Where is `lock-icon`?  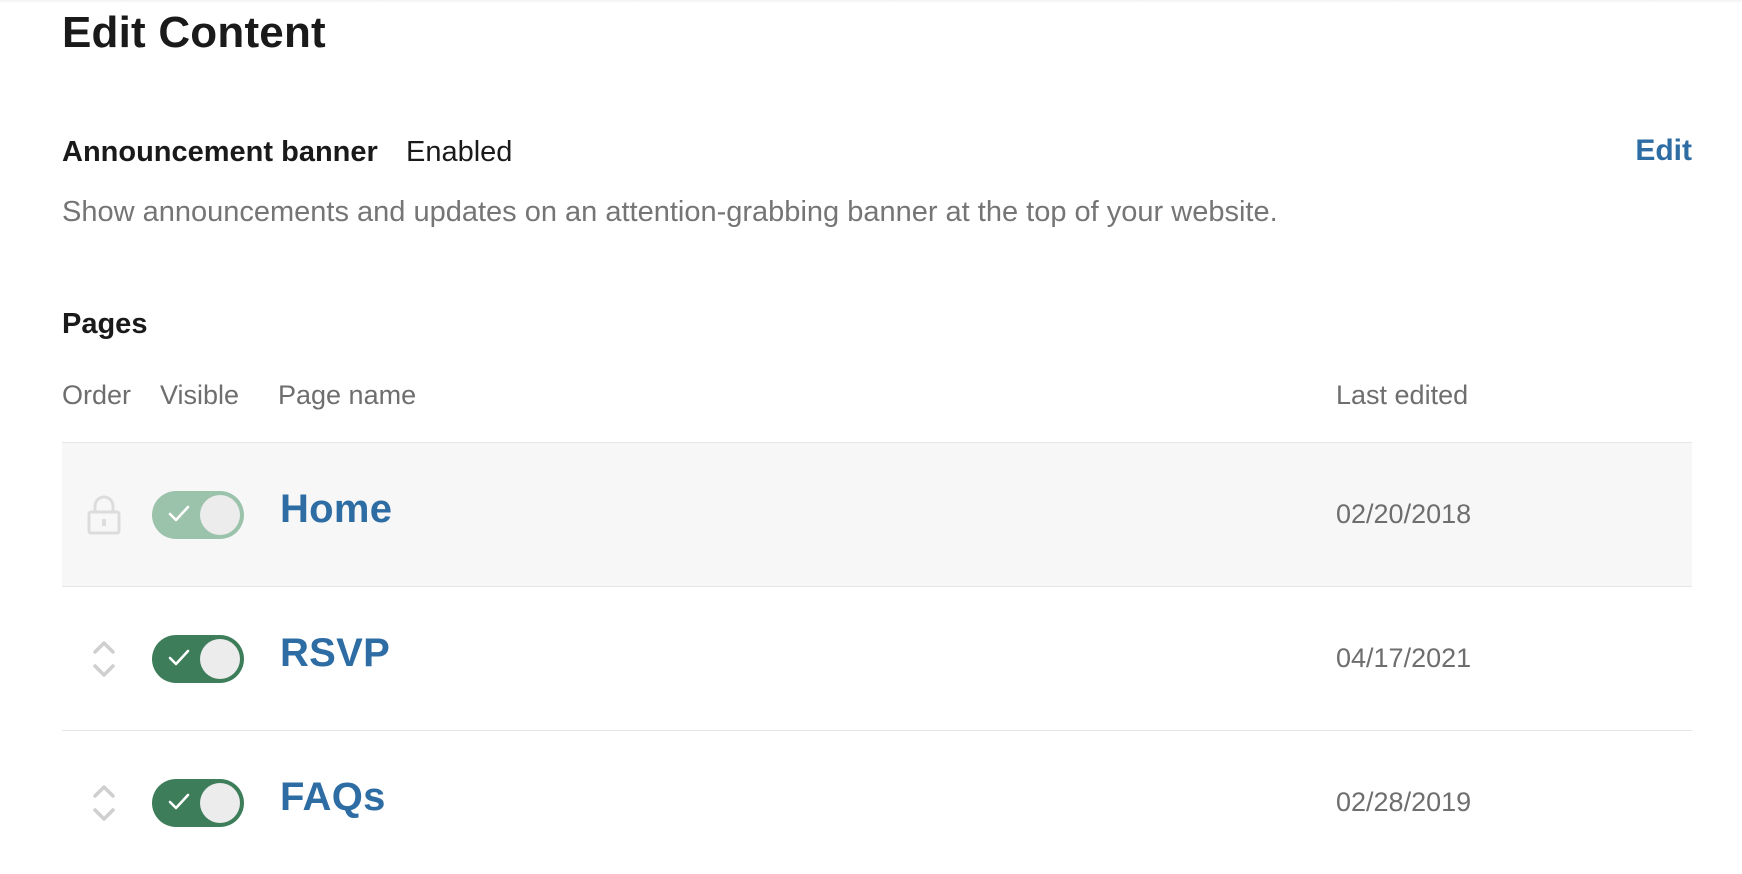 lock-icon is located at coordinates (104, 515).